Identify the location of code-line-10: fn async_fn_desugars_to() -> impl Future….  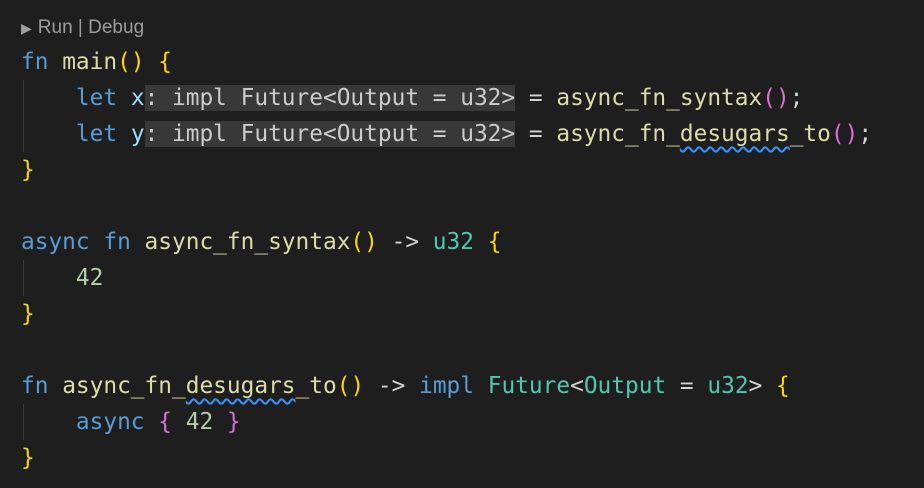
(405, 386).